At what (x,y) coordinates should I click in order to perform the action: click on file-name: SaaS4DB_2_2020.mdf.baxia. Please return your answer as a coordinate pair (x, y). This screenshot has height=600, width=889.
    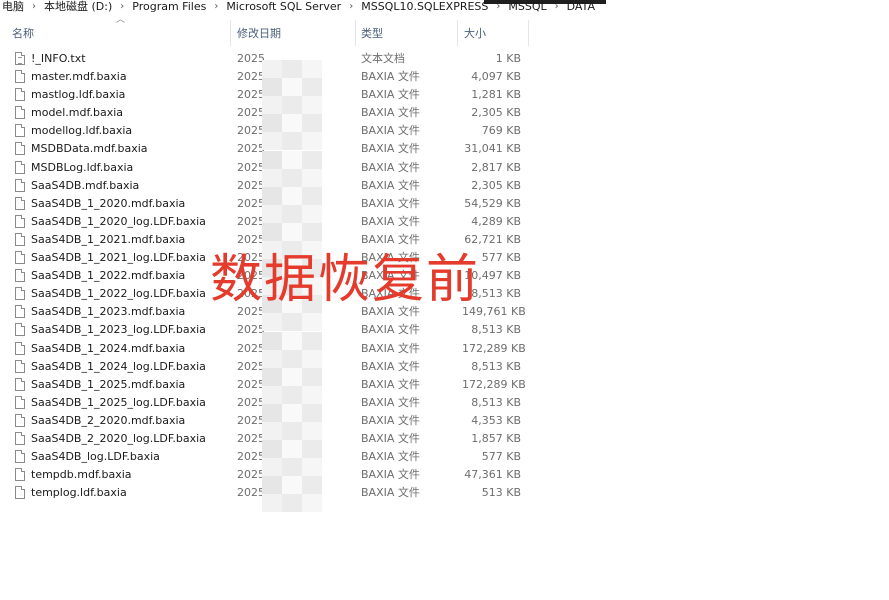
    Looking at the image, I should click on (108, 420).